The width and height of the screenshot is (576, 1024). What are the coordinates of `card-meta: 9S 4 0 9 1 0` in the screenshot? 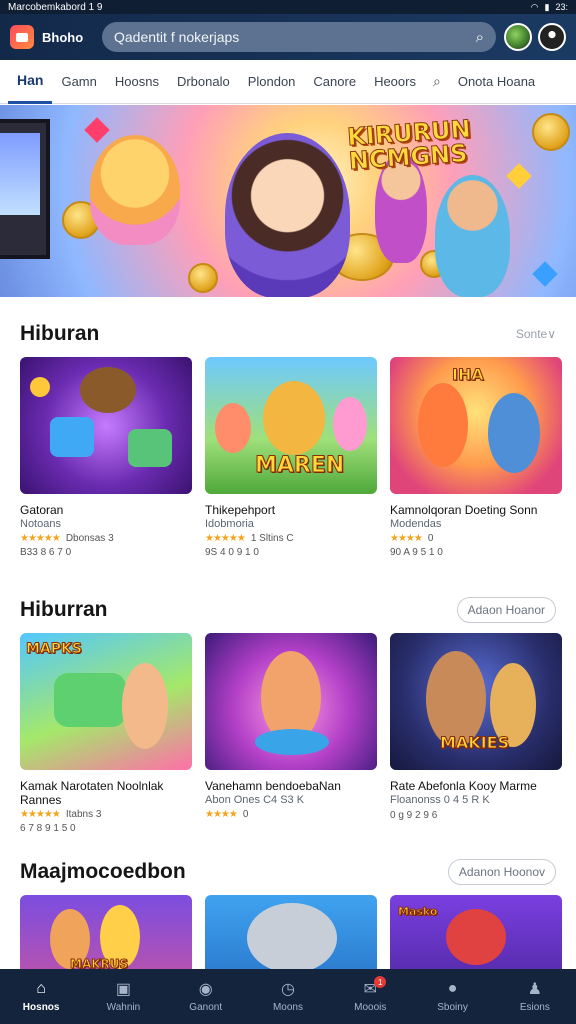 It's located at (232, 552).